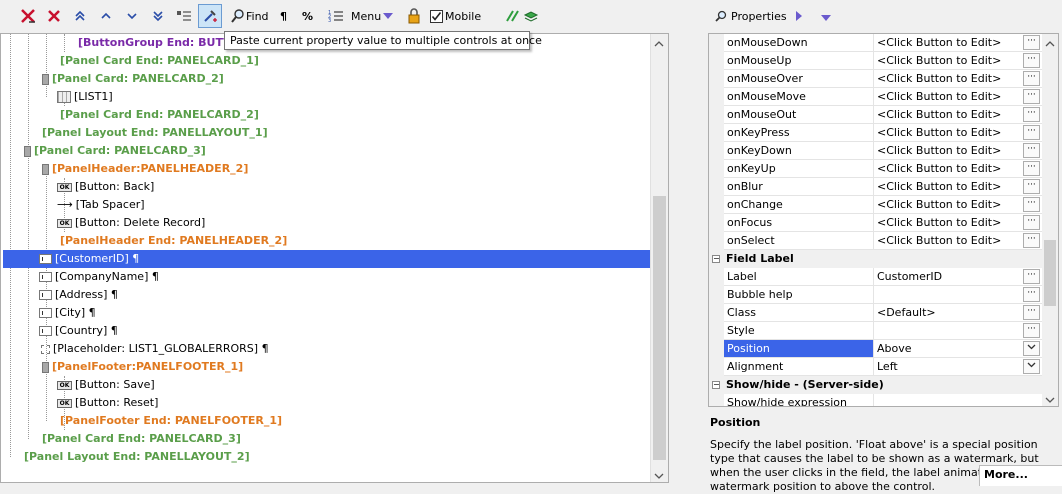  I want to click on tree-node: [Placeholder: LIST1_GLOBALERRORS] ¶, so click(155, 349).